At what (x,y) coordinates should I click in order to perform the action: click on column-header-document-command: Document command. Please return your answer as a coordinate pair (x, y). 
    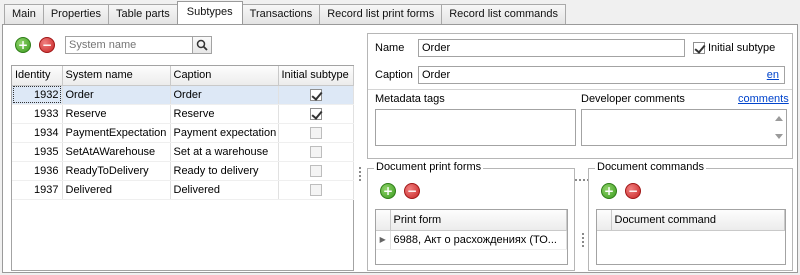
    Looking at the image, I should click on (697, 220).